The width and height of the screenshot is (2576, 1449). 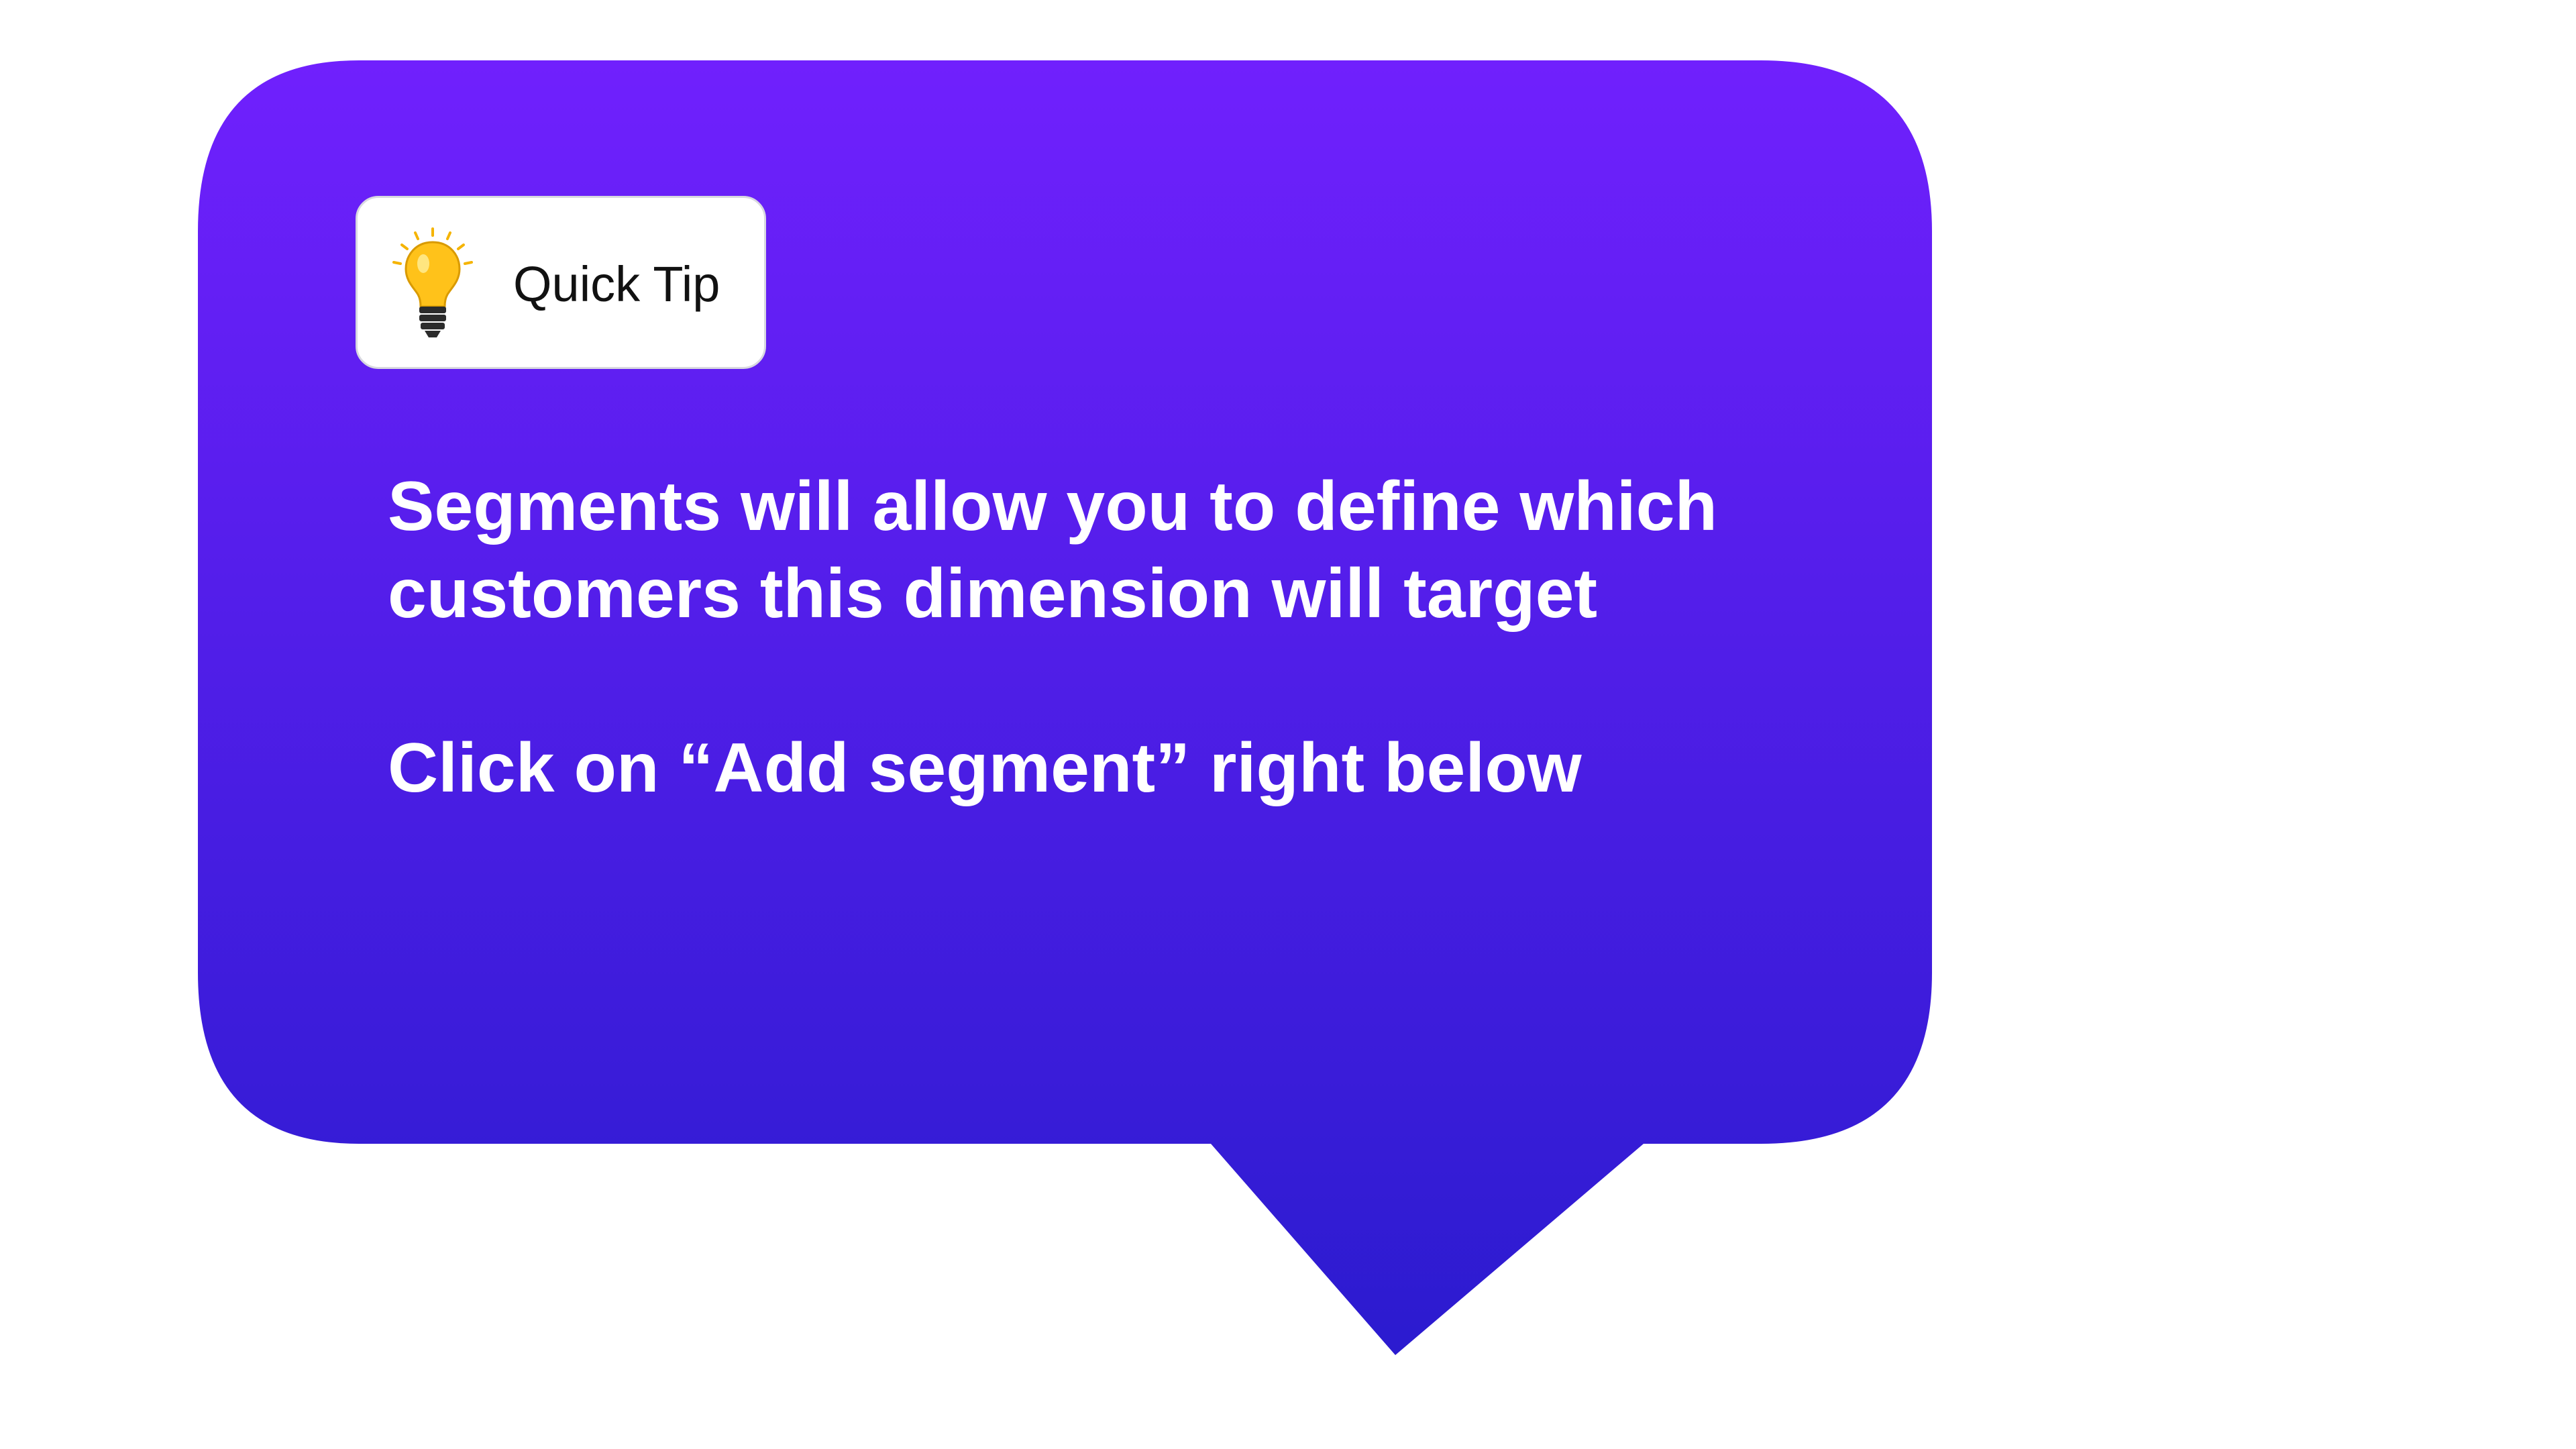 I want to click on tip-message-line: customers this dimension will target, so click(x=993, y=594).